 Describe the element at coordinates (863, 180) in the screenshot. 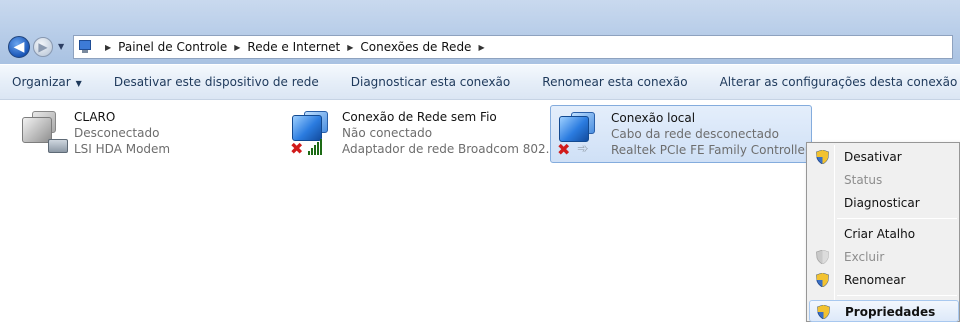

I see `menu-item-label: Status` at that location.